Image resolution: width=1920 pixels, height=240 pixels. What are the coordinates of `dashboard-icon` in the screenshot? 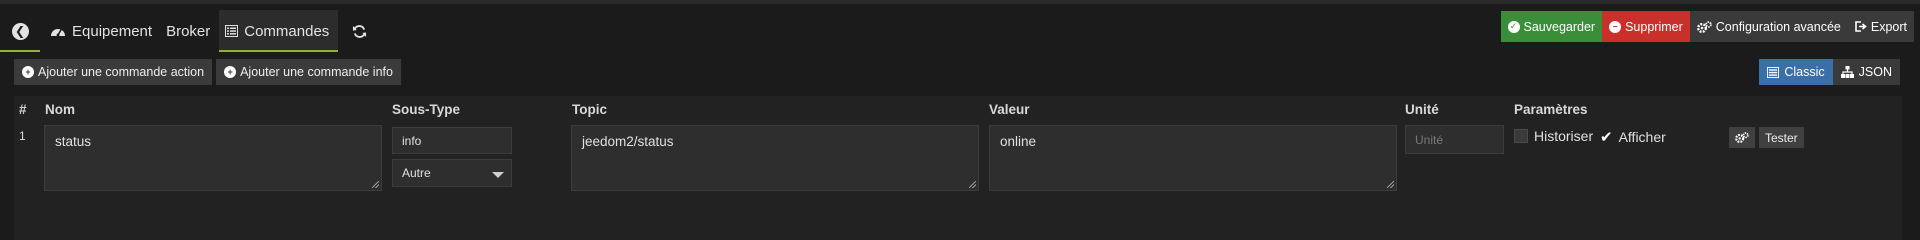 It's located at (58, 32).